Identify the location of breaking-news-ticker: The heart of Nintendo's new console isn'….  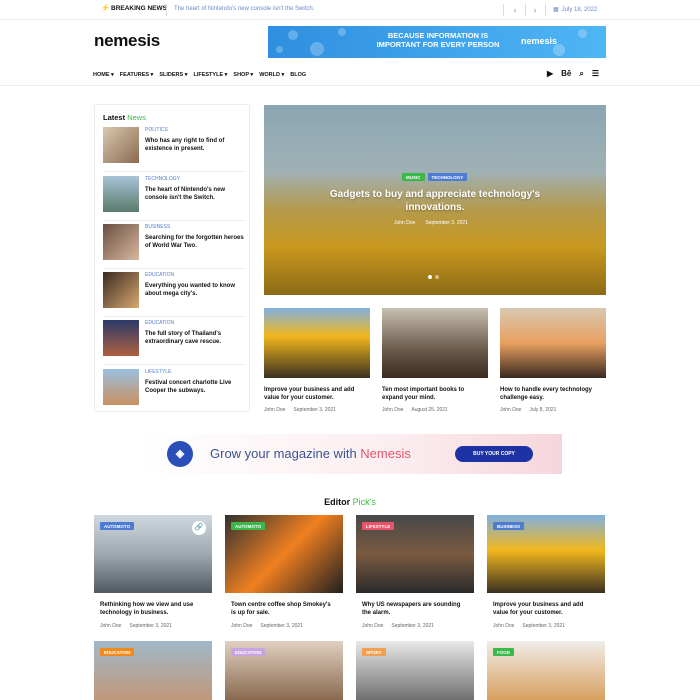
(244, 9).